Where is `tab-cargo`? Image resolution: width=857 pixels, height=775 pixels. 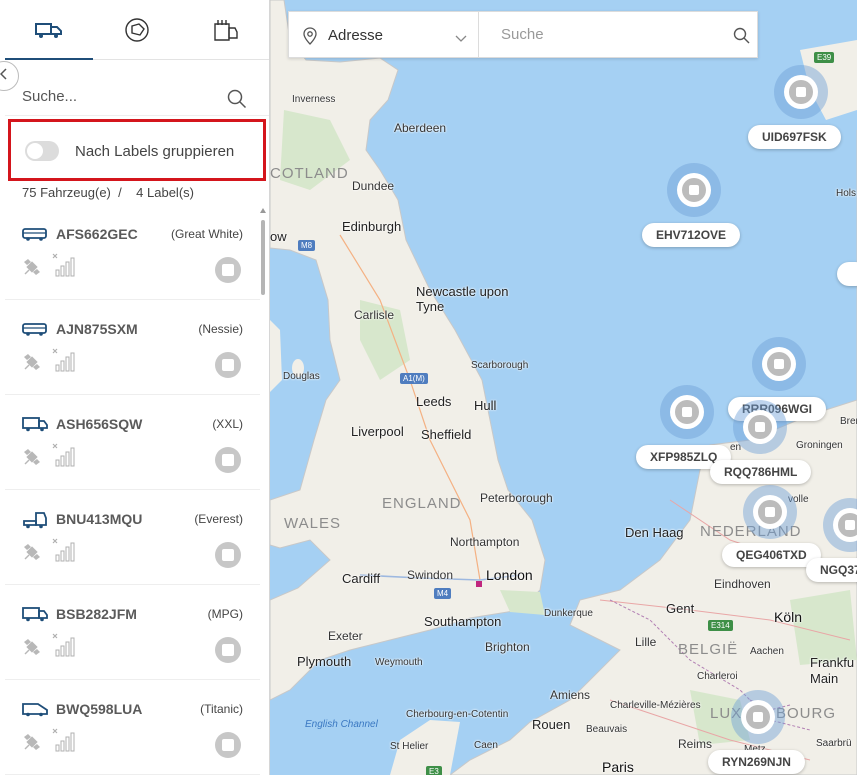 tab-cargo is located at coordinates (225, 29).